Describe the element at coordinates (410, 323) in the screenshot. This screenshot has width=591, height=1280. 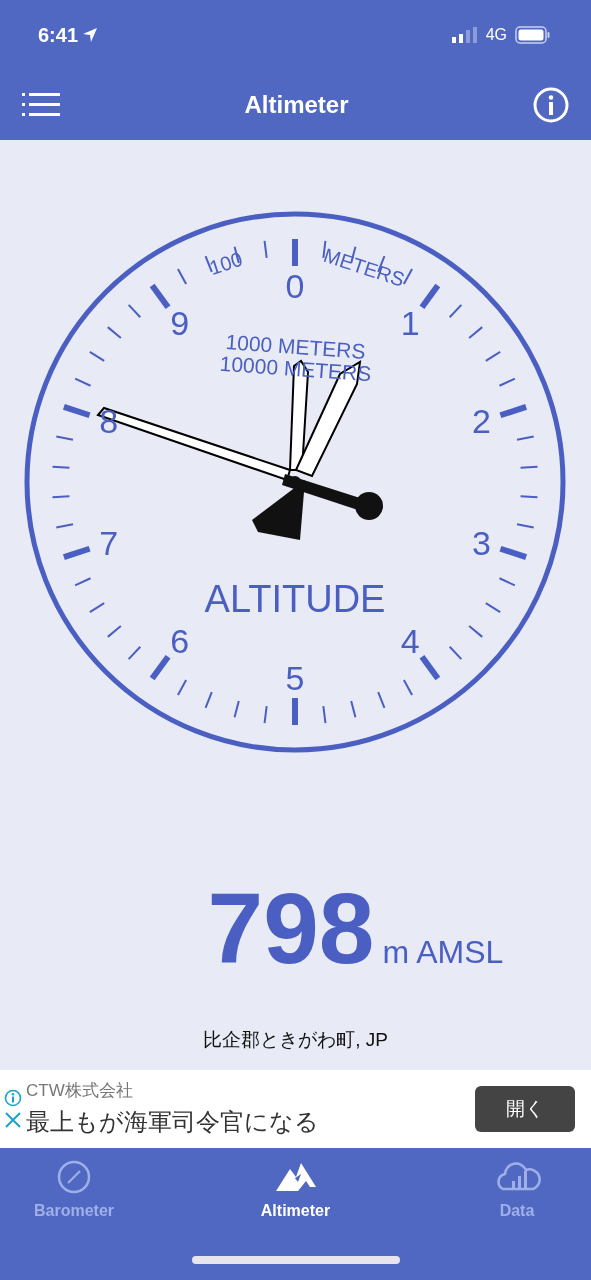
I see `dial-number: 1` at that location.